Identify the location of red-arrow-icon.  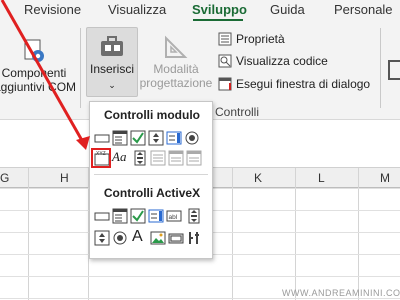
(45, 75).